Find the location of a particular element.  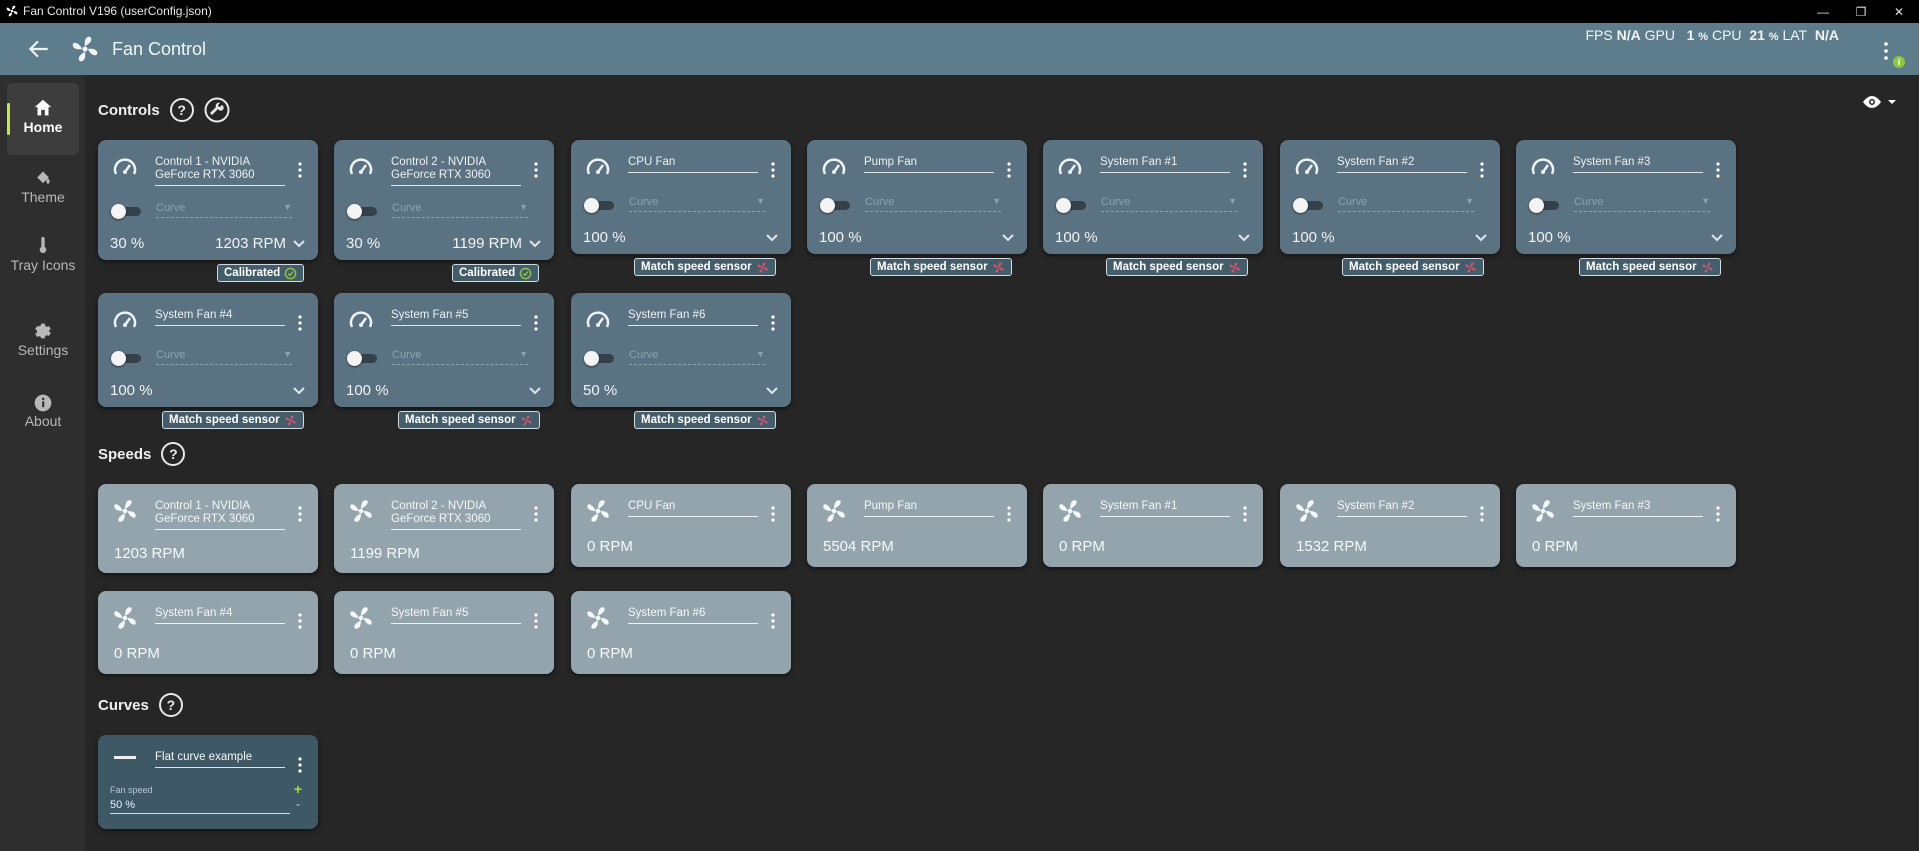

speed-sensor-name: System Fan #5 is located at coordinates (456, 615).